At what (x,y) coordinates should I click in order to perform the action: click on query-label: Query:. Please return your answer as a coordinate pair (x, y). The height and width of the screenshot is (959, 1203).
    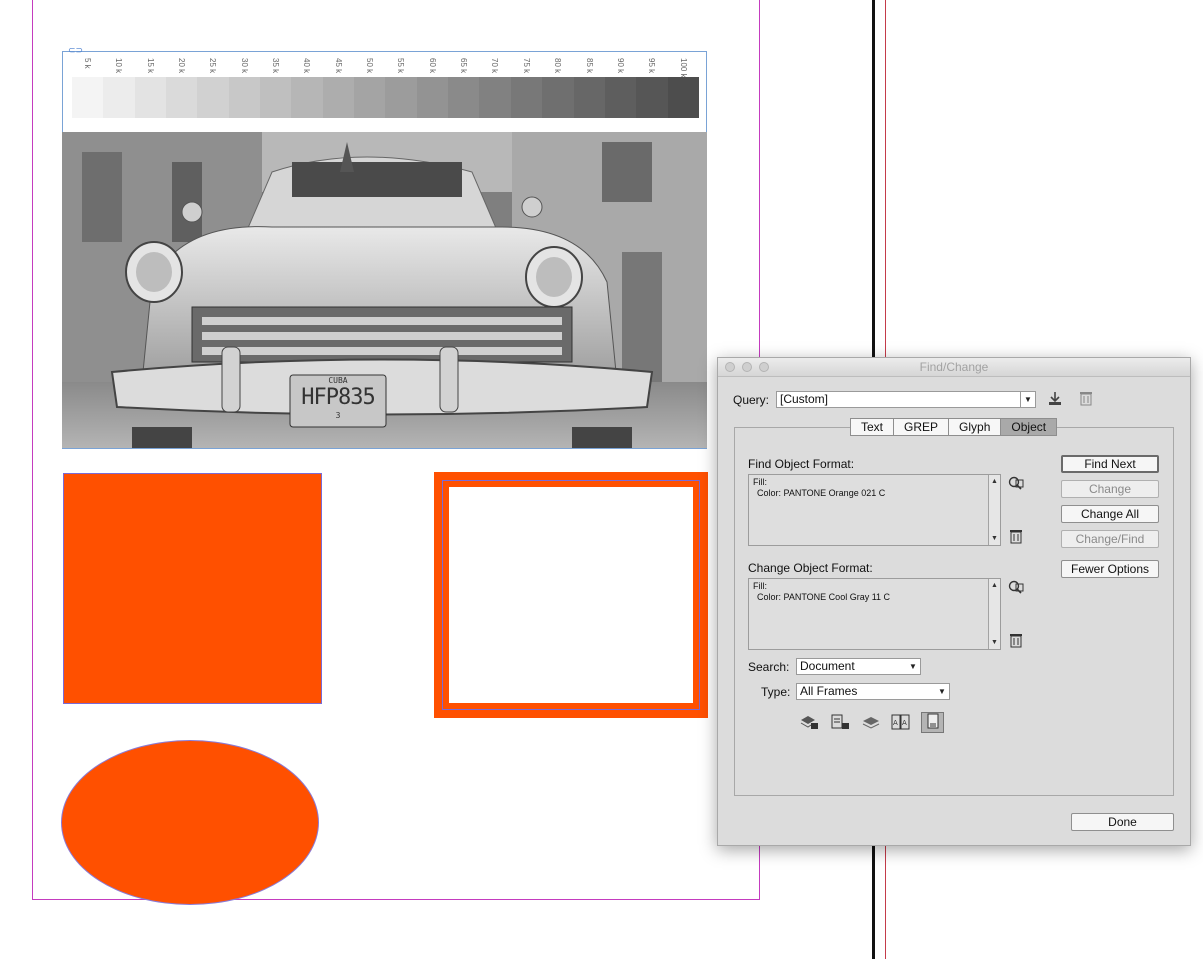
    Looking at the image, I should click on (751, 400).